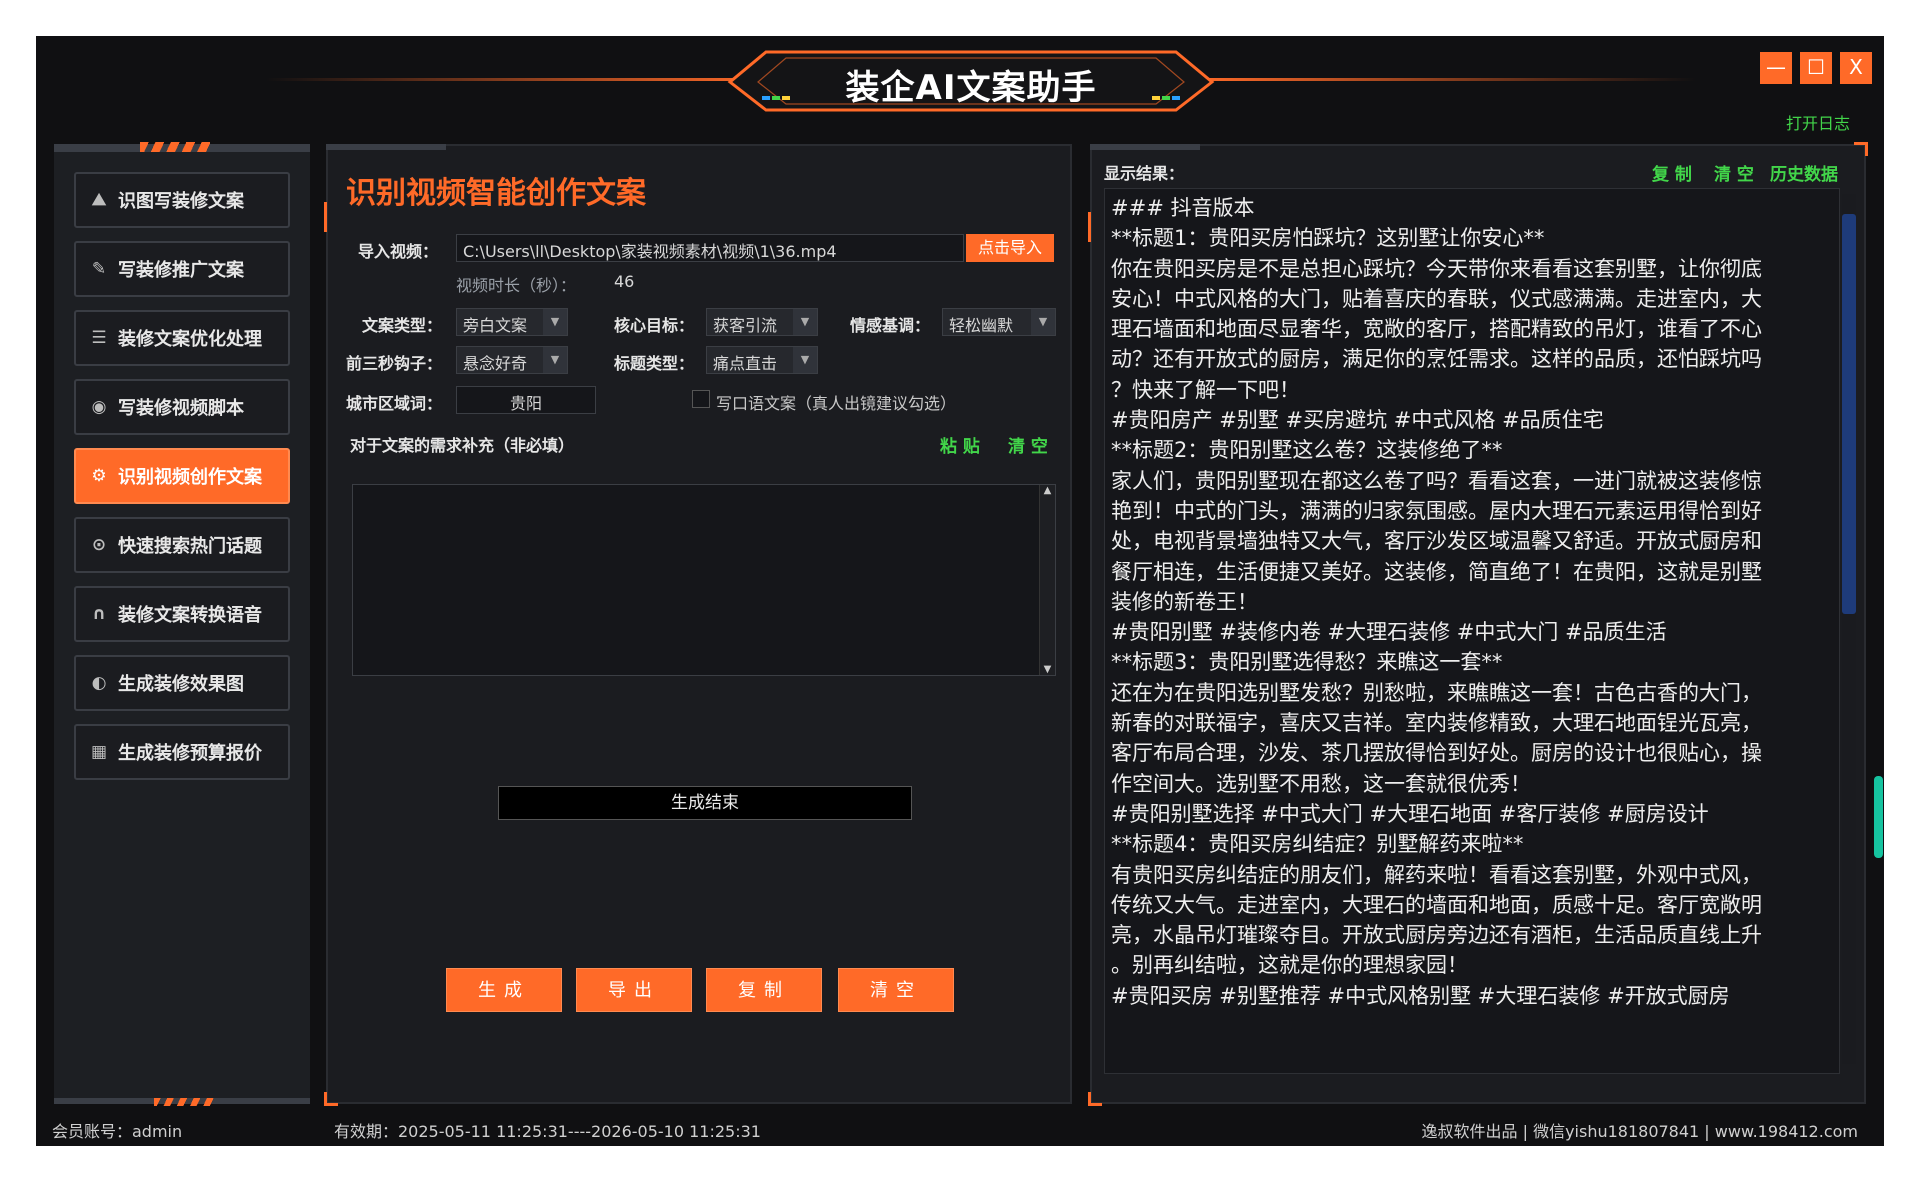  I want to click on open-log-link: 打开日志, so click(1818, 122).